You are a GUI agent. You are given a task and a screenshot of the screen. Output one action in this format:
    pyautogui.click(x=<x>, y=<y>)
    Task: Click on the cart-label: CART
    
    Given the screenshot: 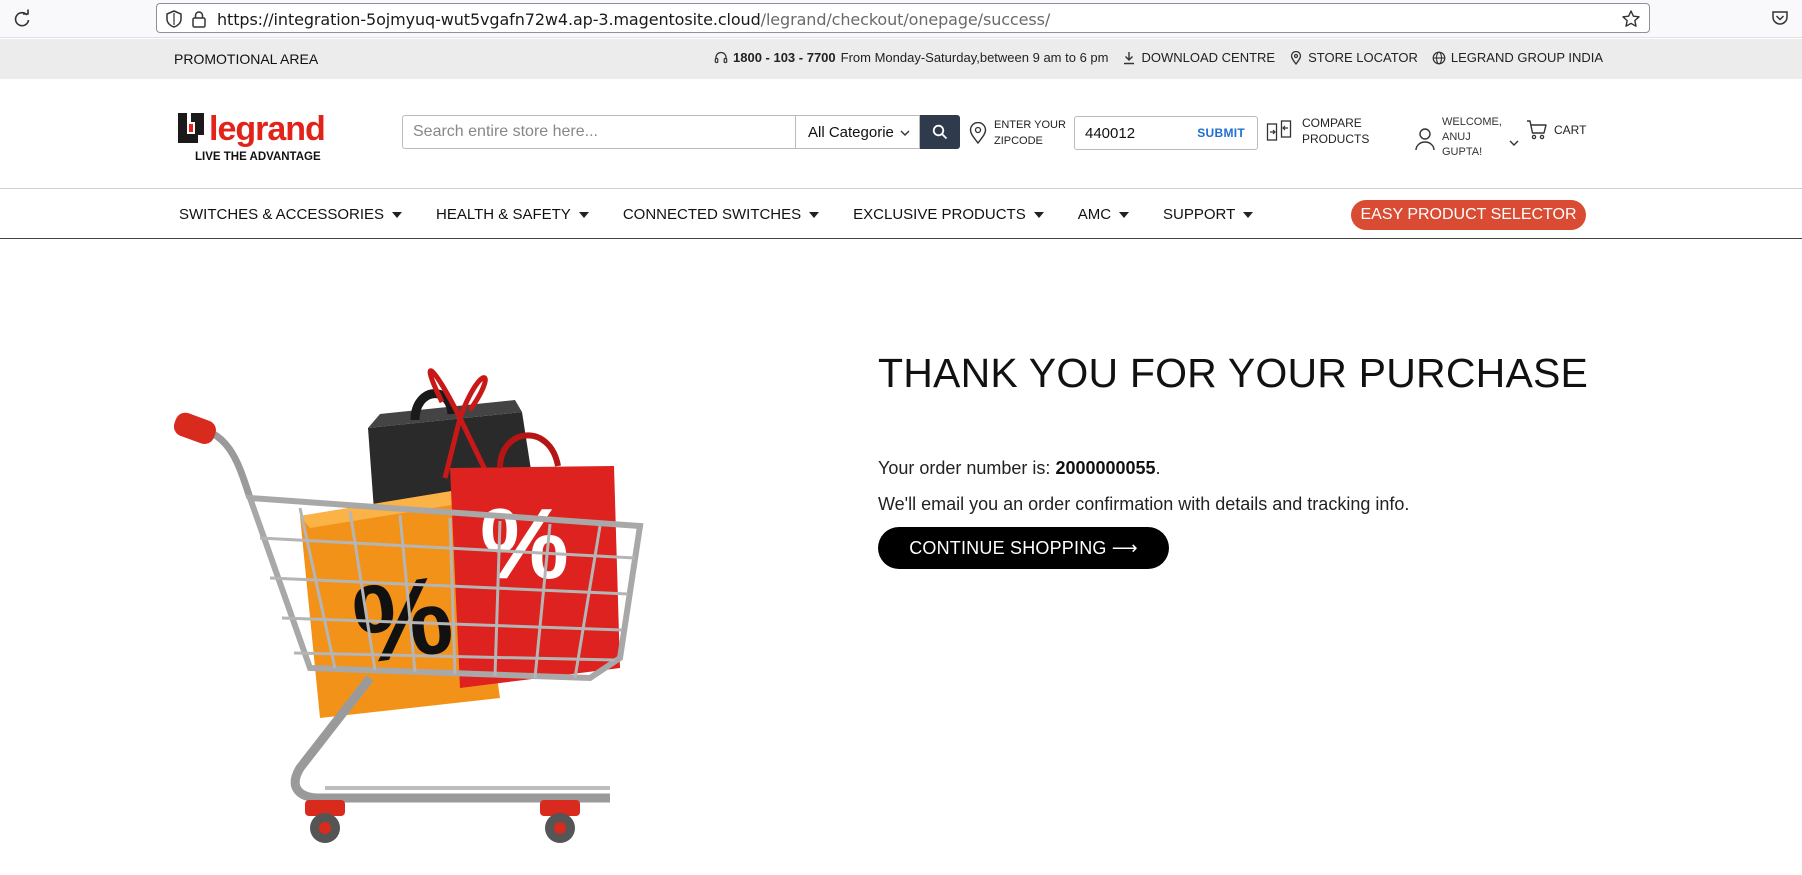 What is the action you would take?
    pyautogui.click(x=1570, y=130)
    